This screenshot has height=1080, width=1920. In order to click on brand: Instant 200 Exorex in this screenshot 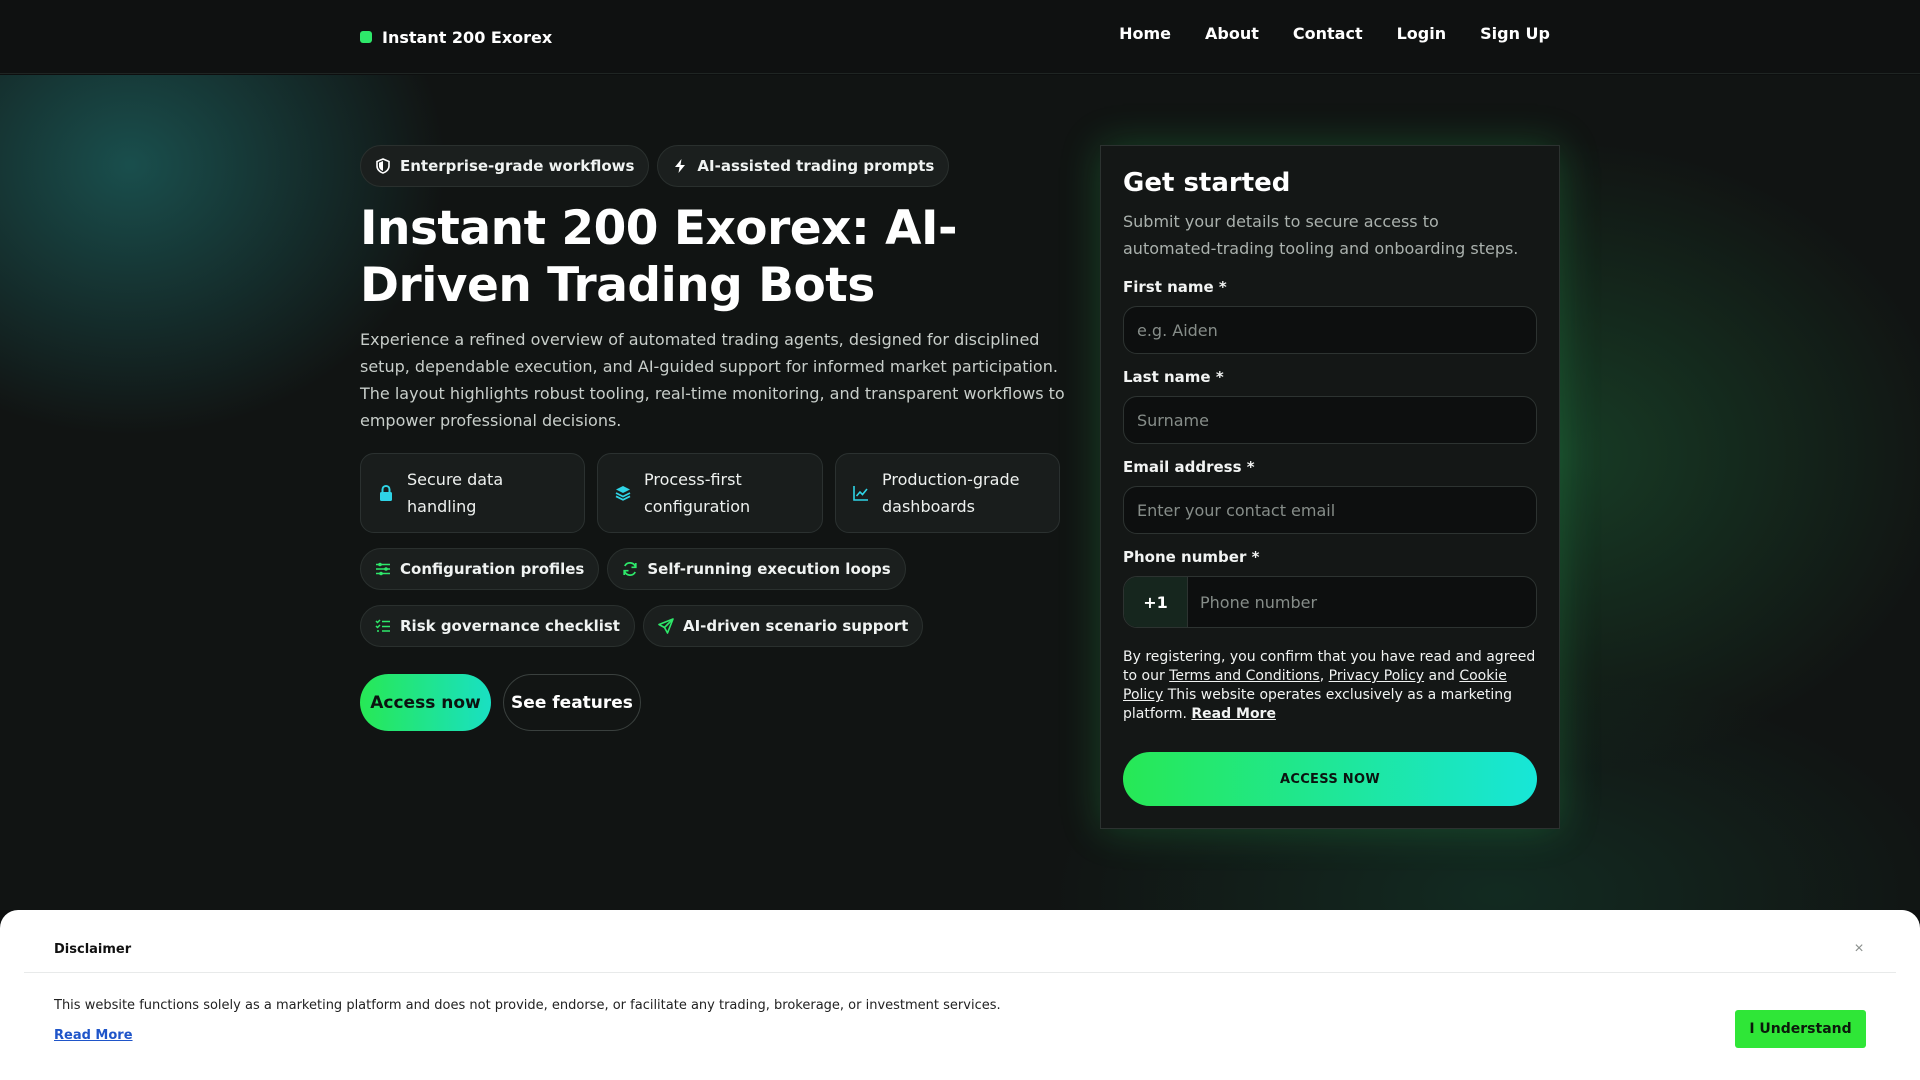, I will do `click(456, 37)`.